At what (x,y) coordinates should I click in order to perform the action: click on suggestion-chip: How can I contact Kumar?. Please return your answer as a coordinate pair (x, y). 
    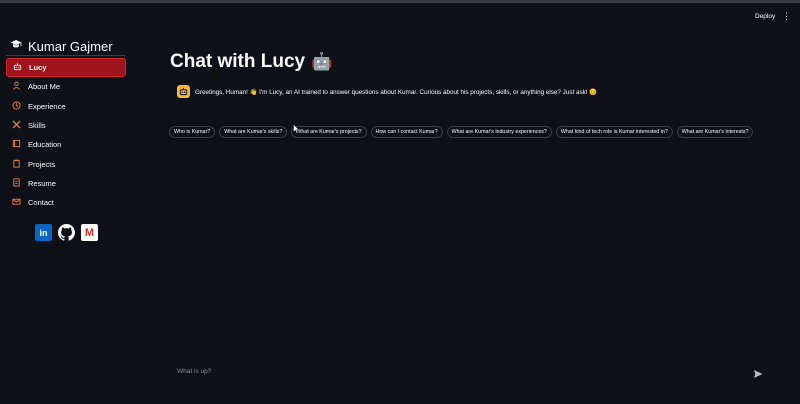
    Looking at the image, I should click on (406, 132).